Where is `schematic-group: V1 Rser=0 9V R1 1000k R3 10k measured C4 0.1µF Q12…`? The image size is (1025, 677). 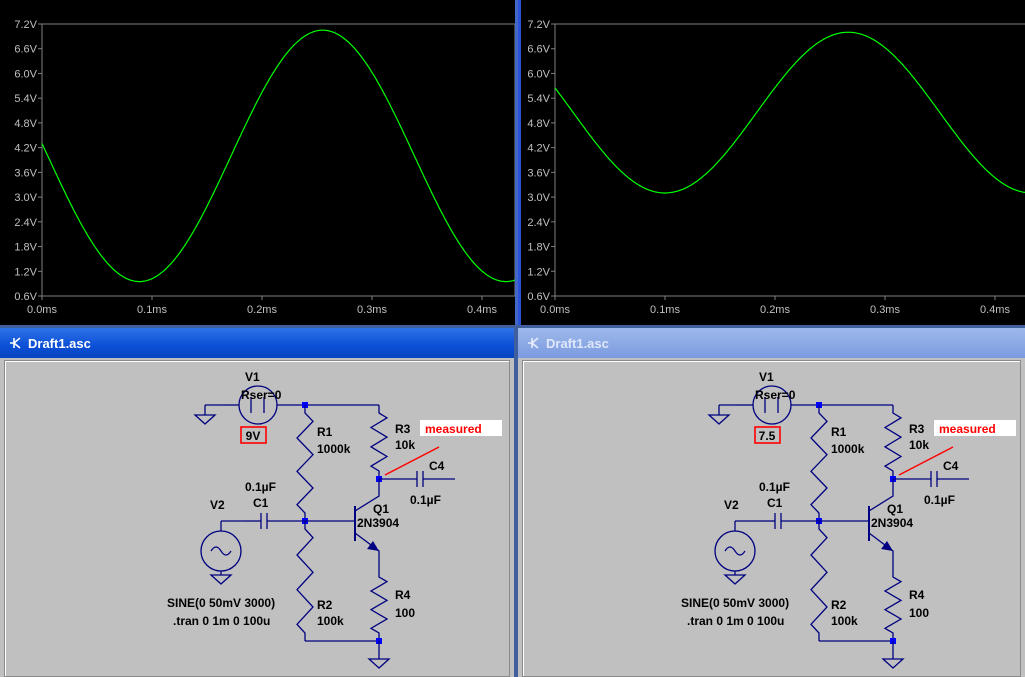
schematic-group: V1 Rser=0 9V R1 1000k R3 10k measured C4 0.1µF Q12… is located at coordinates (334, 519).